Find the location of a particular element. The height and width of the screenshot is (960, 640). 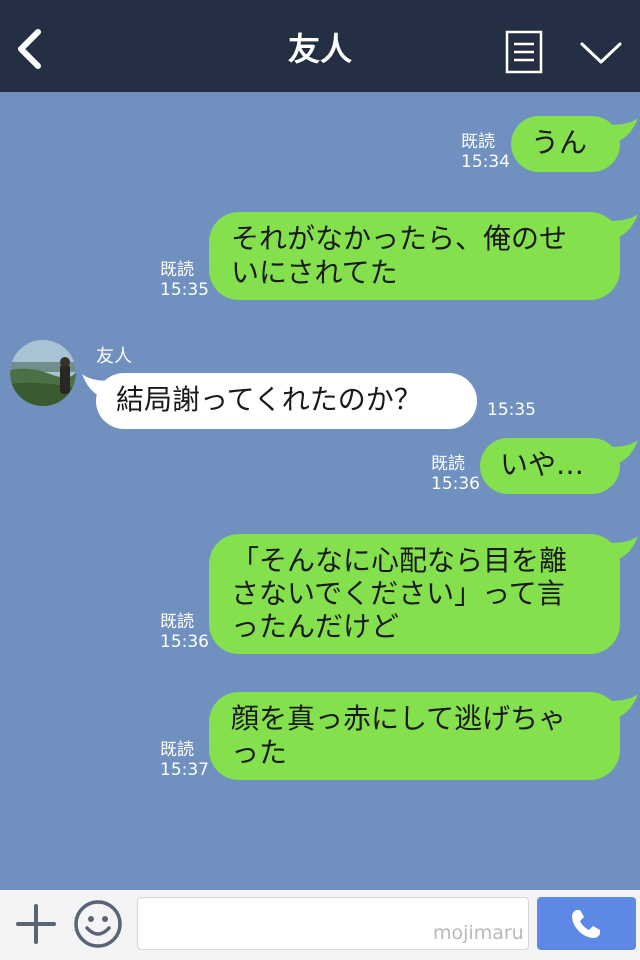

message-meta: 既読 15:34 is located at coordinates (485, 152).